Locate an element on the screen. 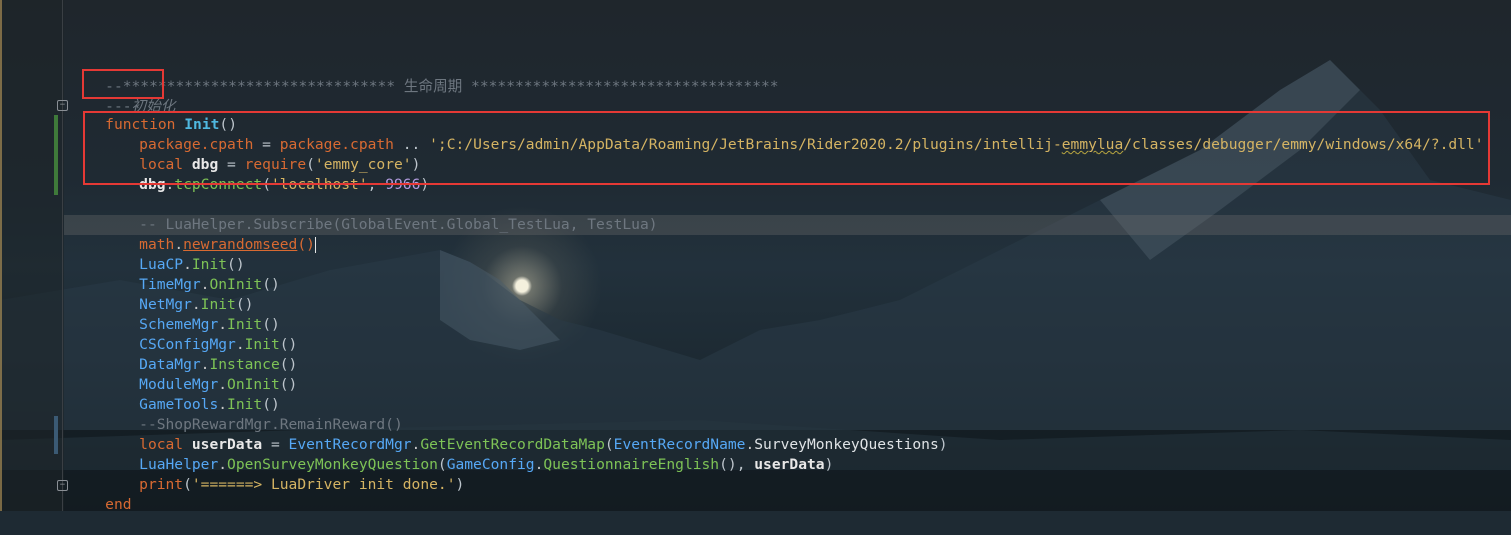 The height and width of the screenshot is (535, 1511). code-line-22: end is located at coordinates (100, 494).